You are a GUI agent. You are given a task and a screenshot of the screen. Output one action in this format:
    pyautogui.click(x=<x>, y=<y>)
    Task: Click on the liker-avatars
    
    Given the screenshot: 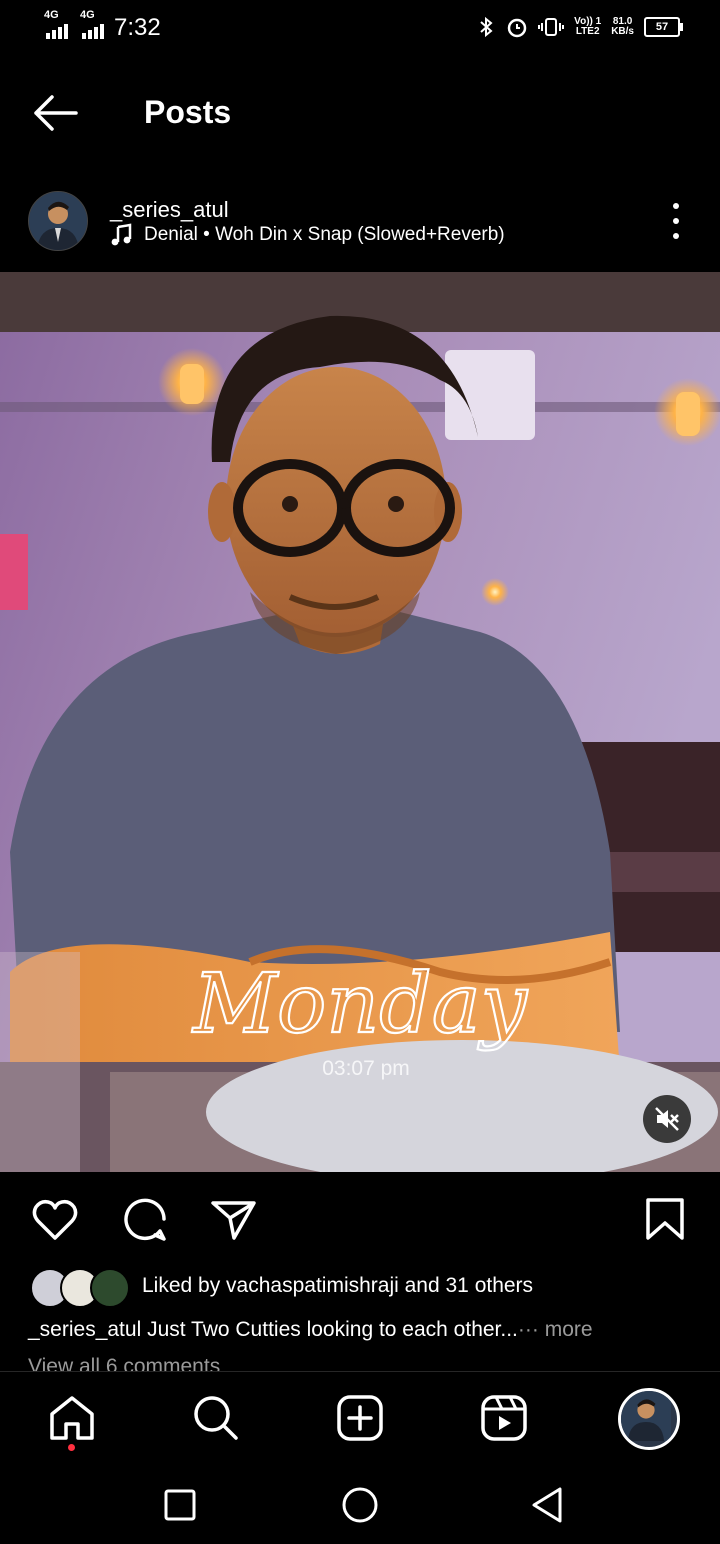 What is the action you would take?
    pyautogui.click(x=80, y=1288)
    